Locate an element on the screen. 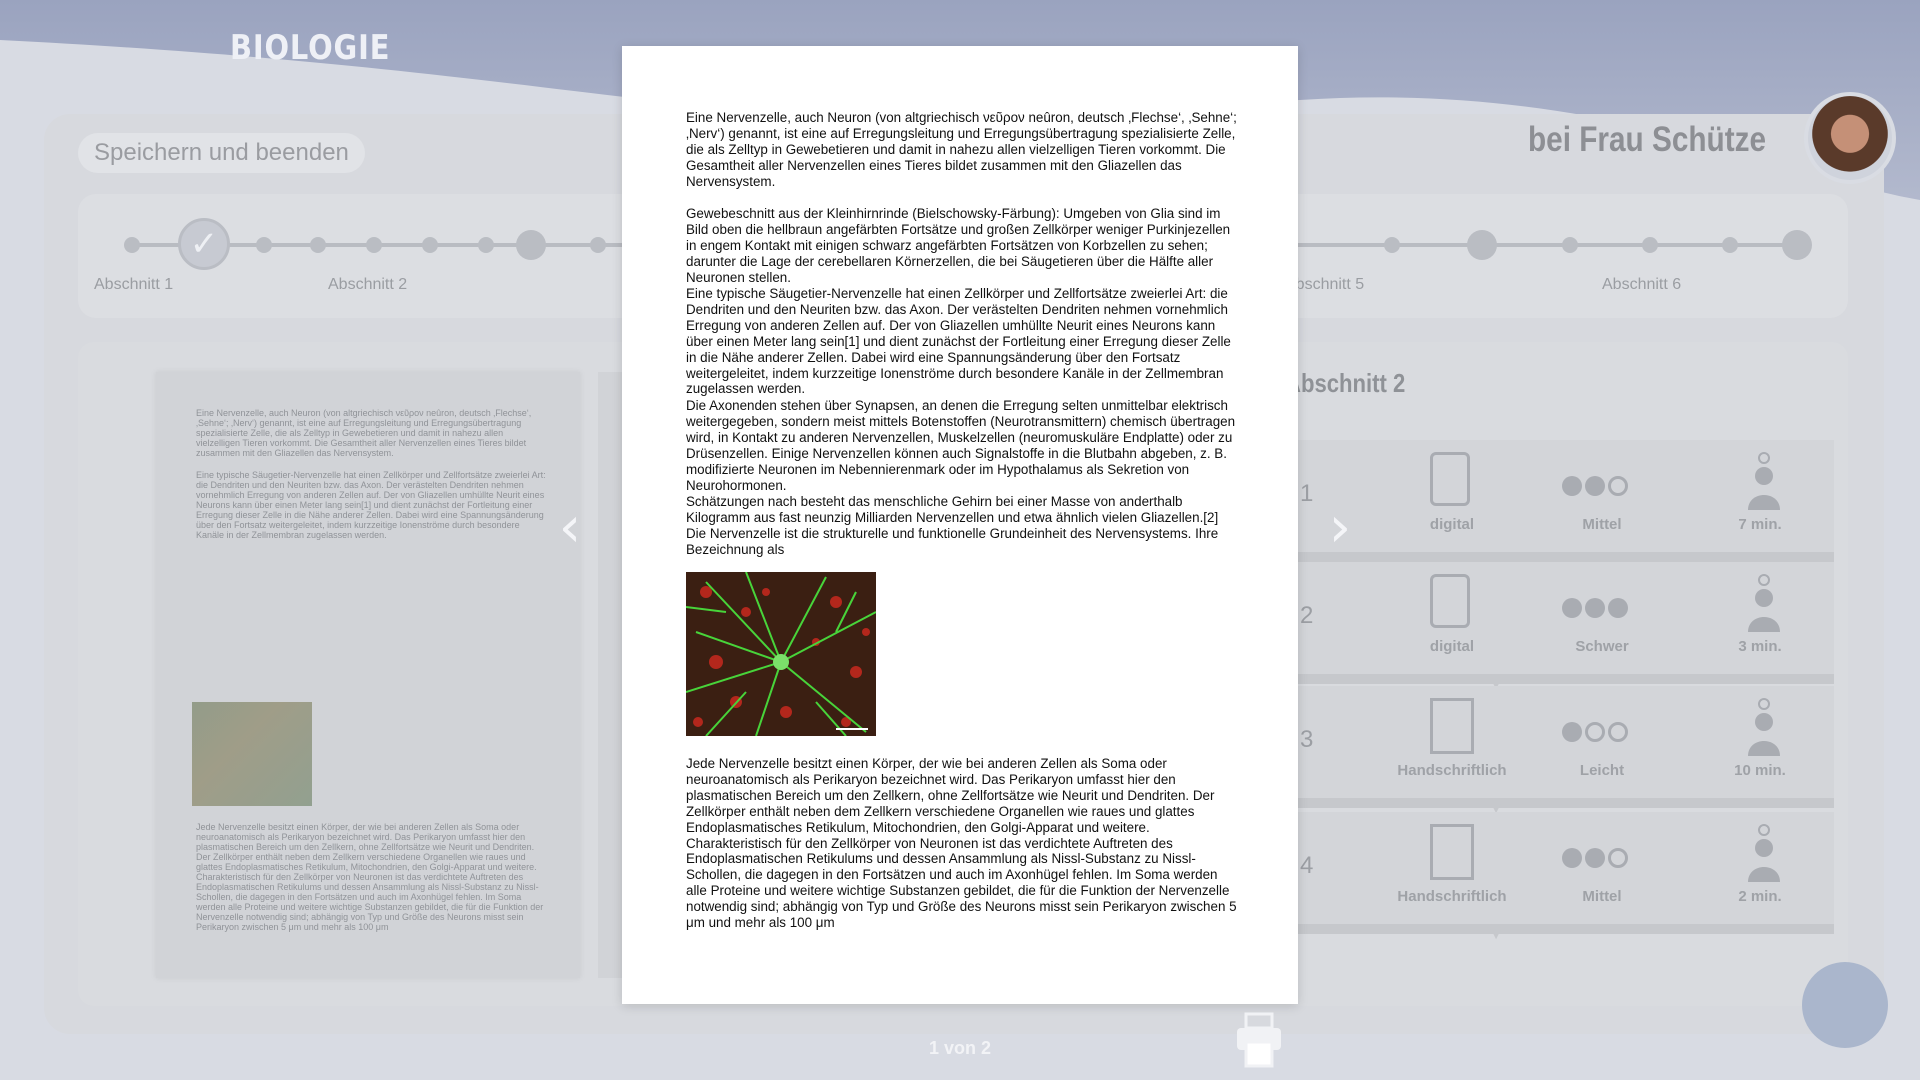 This screenshot has width=1920, height=1080. task-time: 2 min. is located at coordinates (1760, 896).